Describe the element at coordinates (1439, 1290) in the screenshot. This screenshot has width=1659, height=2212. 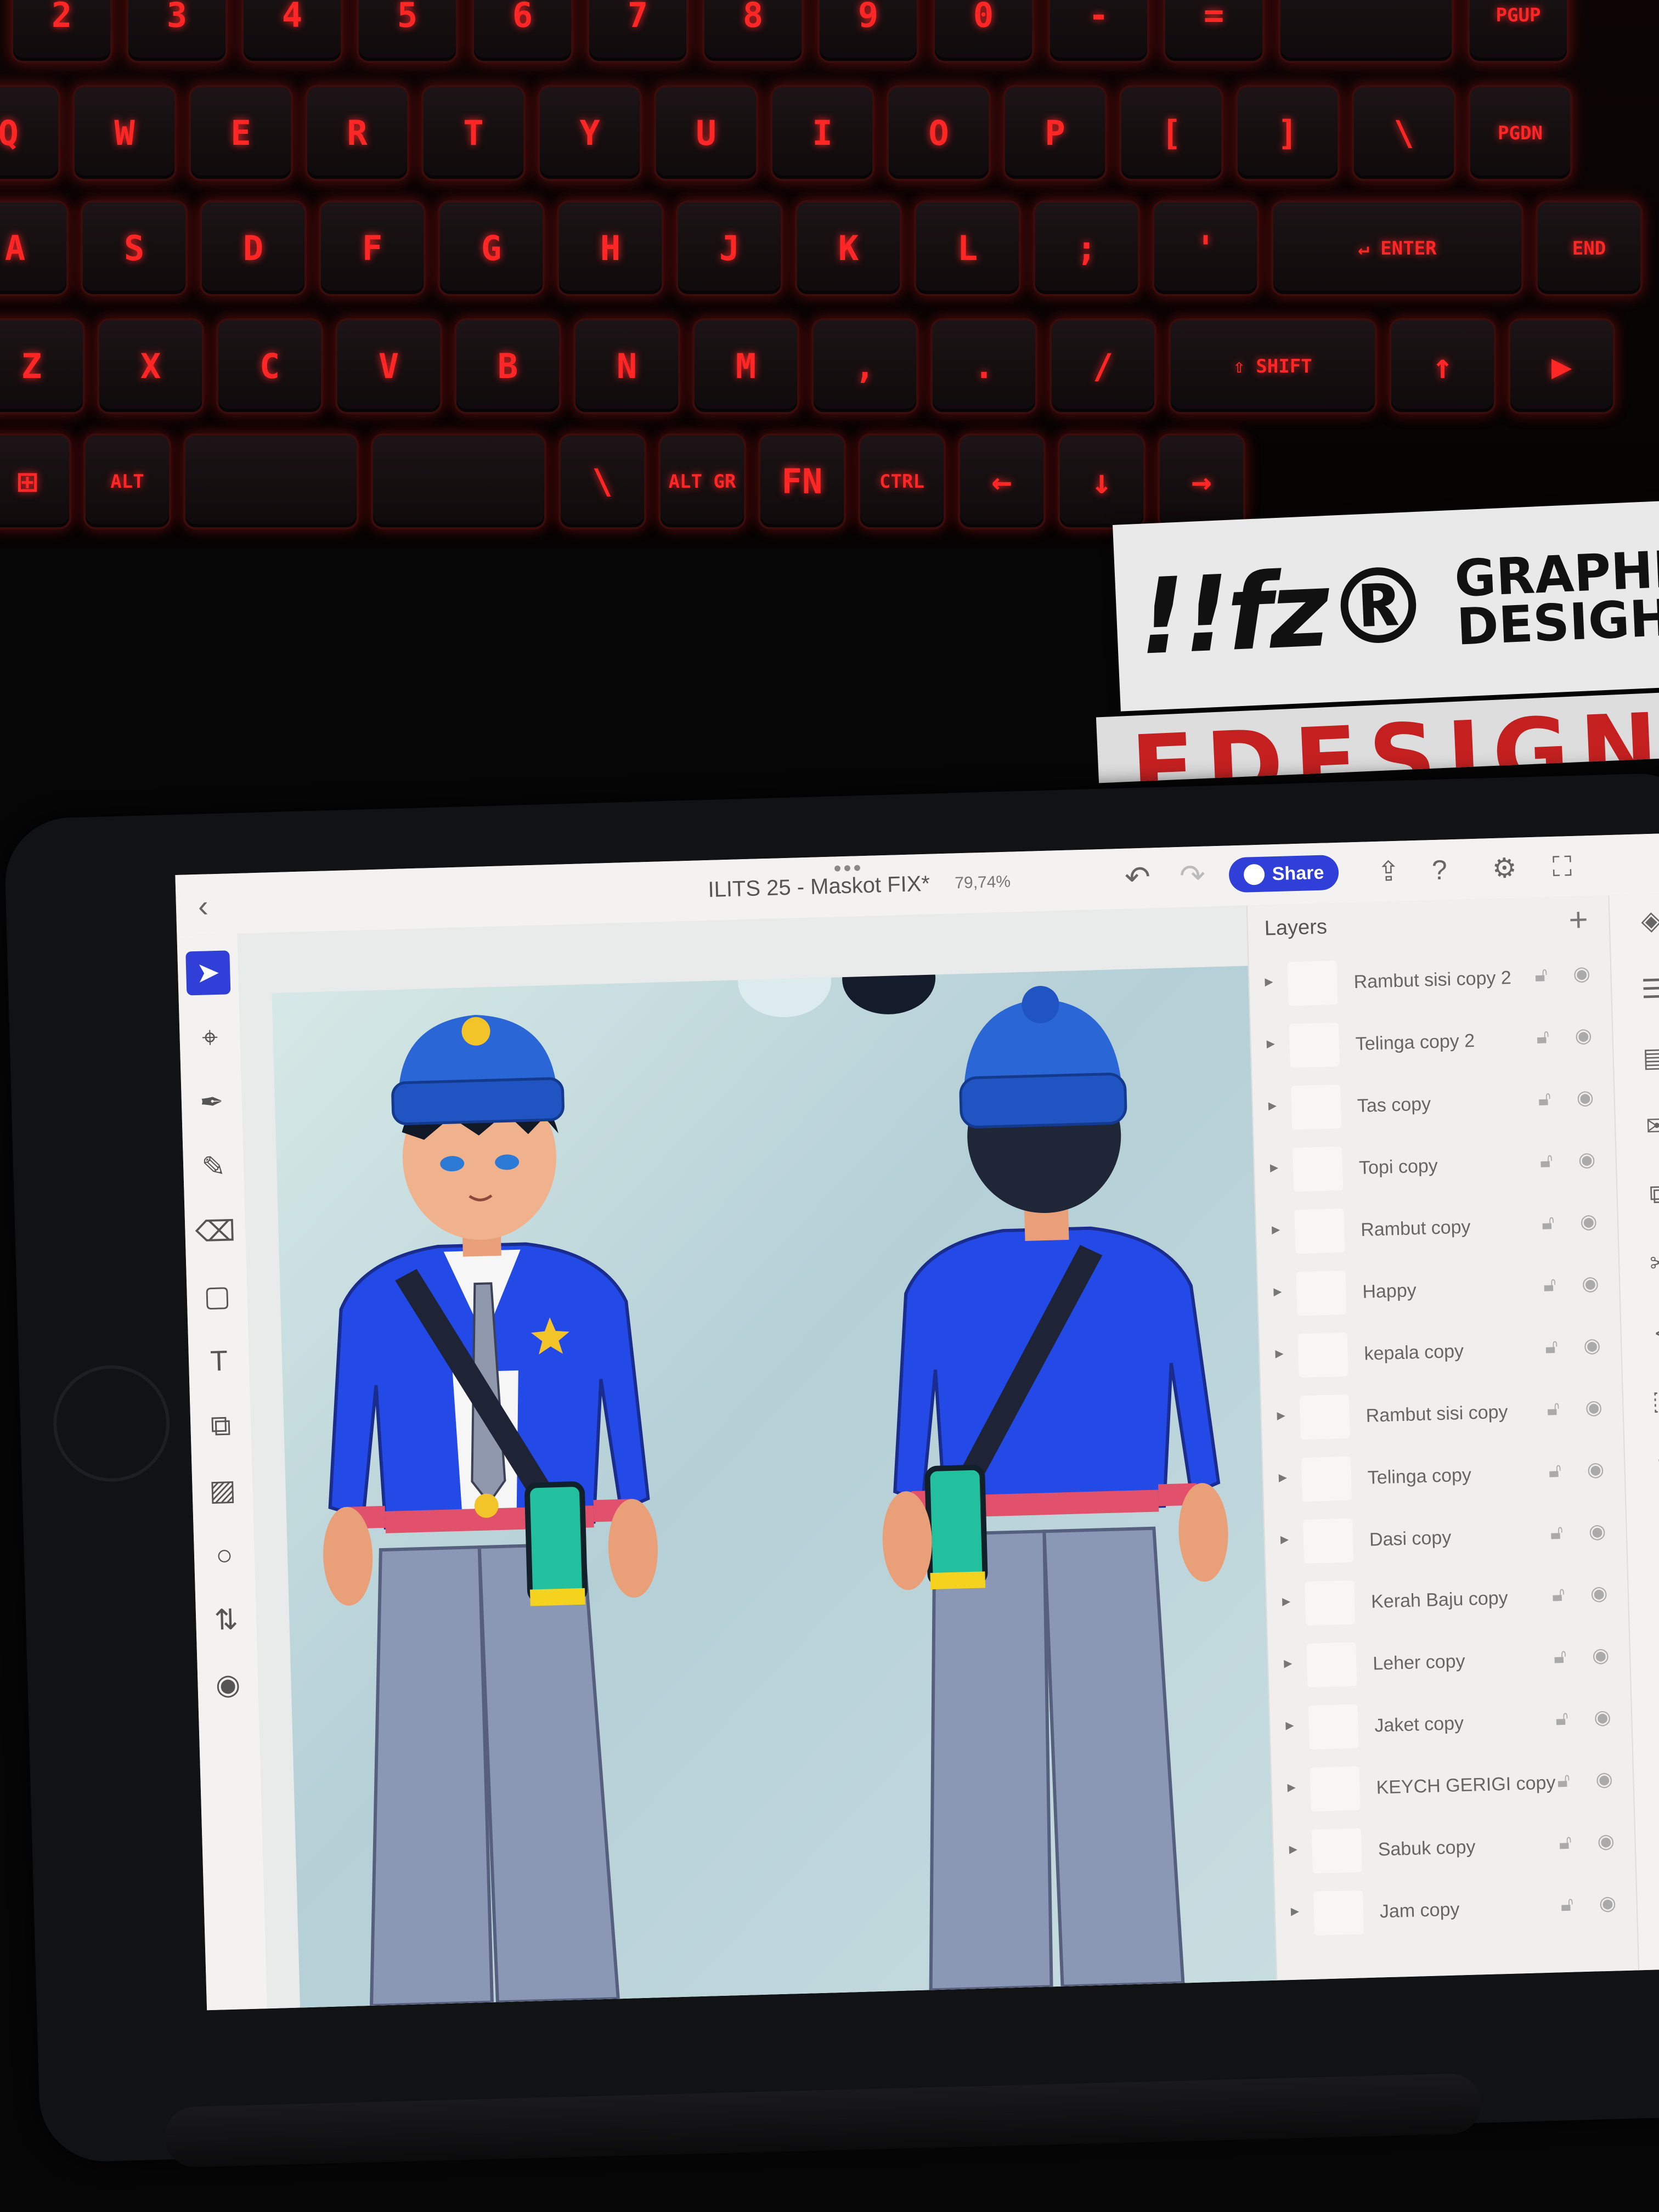
I see `layer-row: ▸ Happy 🔓︎ ◉` at that location.